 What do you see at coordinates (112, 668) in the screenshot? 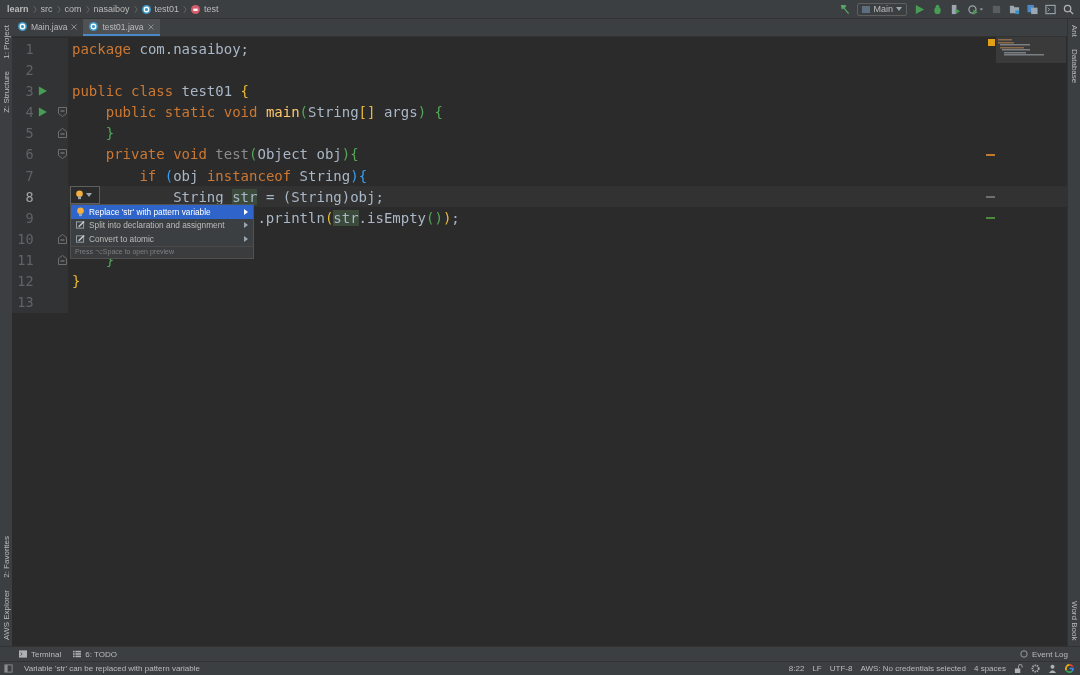
I see `status-message: Variable 'str' can be replaced with pattern variable` at bounding box center [112, 668].